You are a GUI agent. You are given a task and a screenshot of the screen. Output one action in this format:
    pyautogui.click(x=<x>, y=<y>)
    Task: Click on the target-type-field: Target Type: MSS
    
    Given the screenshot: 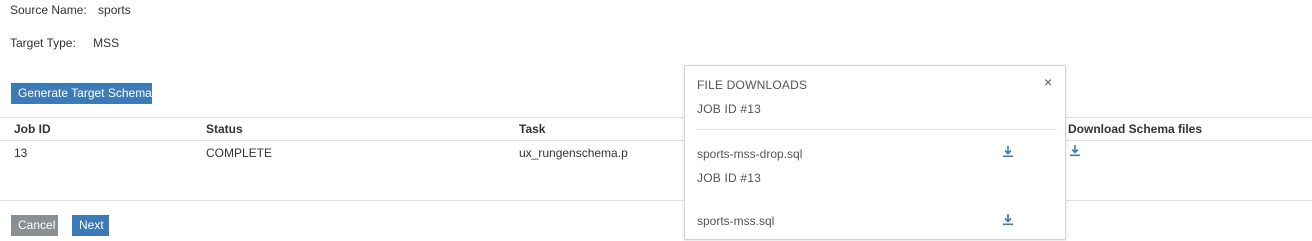 What is the action you would take?
    pyautogui.click(x=64, y=43)
    